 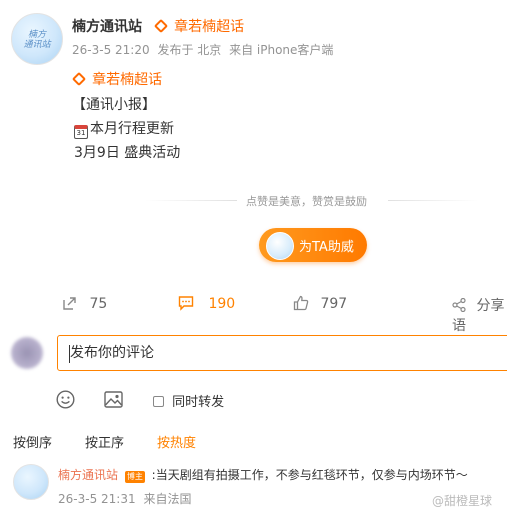 I want to click on post-source: 来自 iPhone客户端, so click(x=281, y=50).